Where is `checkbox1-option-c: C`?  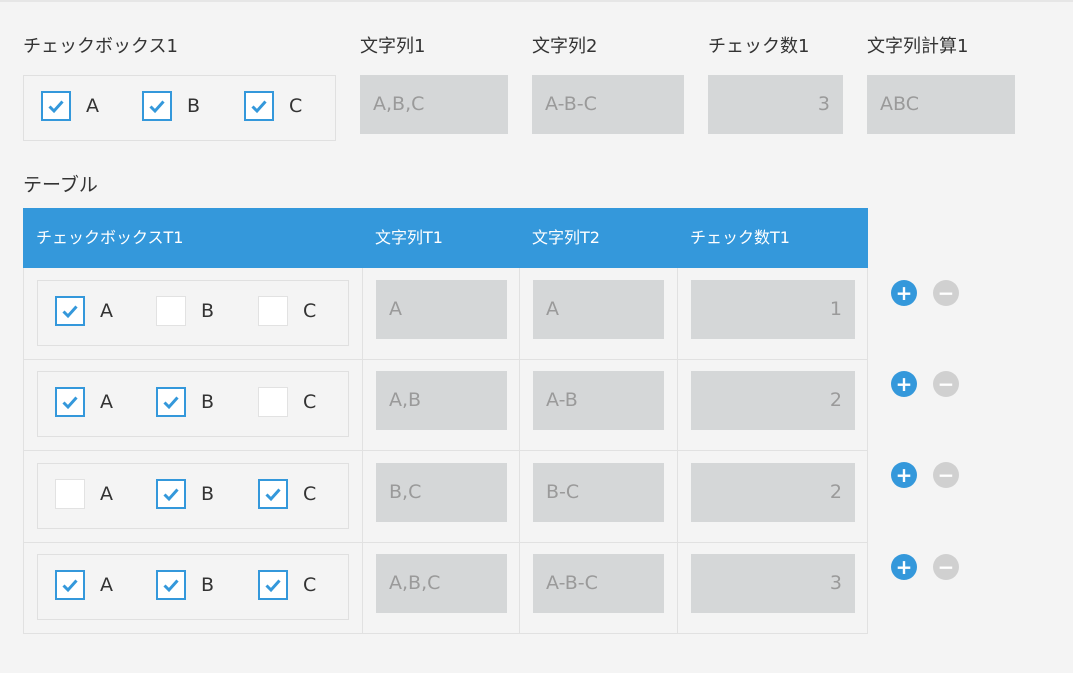 checkbox1-option-c: C is located at coordinates (273, 106).